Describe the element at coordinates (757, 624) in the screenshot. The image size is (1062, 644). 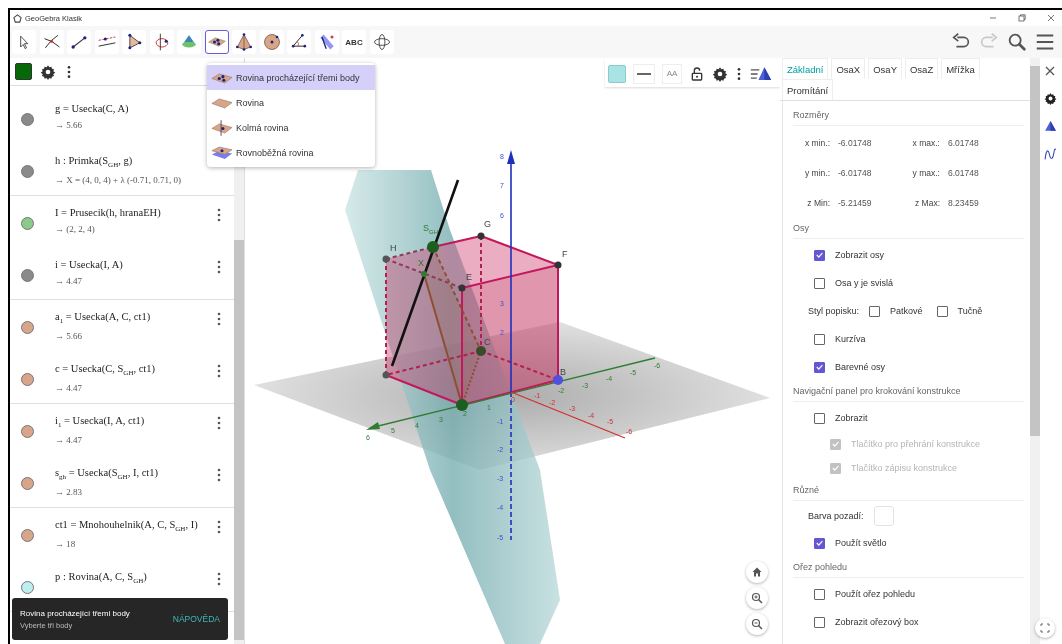
I see `zoom-out-button` at that location.